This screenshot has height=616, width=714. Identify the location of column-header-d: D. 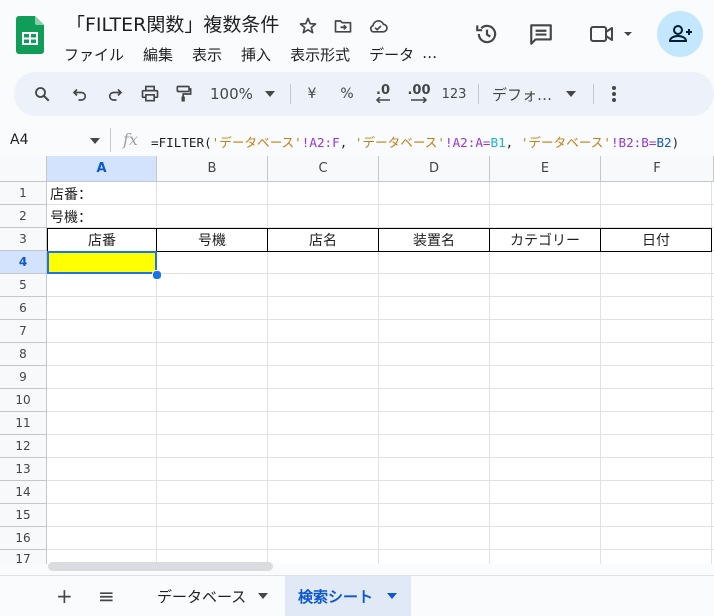
(434, 169).